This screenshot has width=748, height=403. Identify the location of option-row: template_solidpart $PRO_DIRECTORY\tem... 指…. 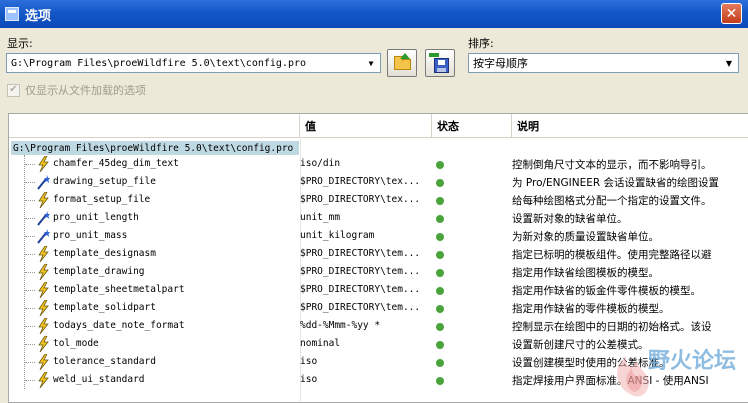
(378, 308).